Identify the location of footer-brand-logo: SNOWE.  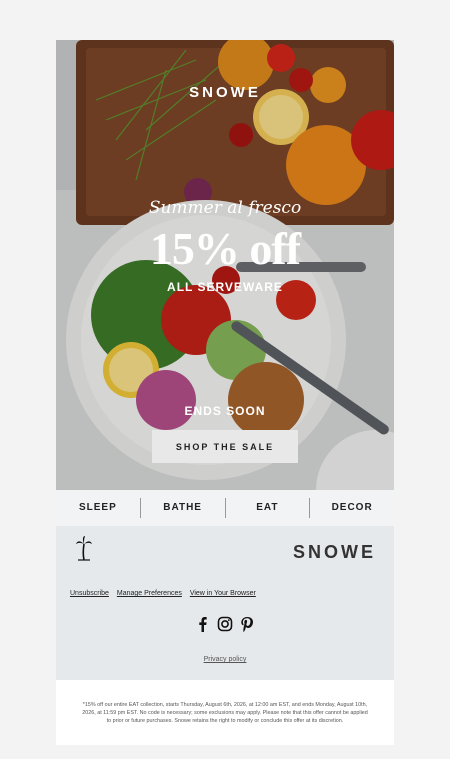
(334, 552).